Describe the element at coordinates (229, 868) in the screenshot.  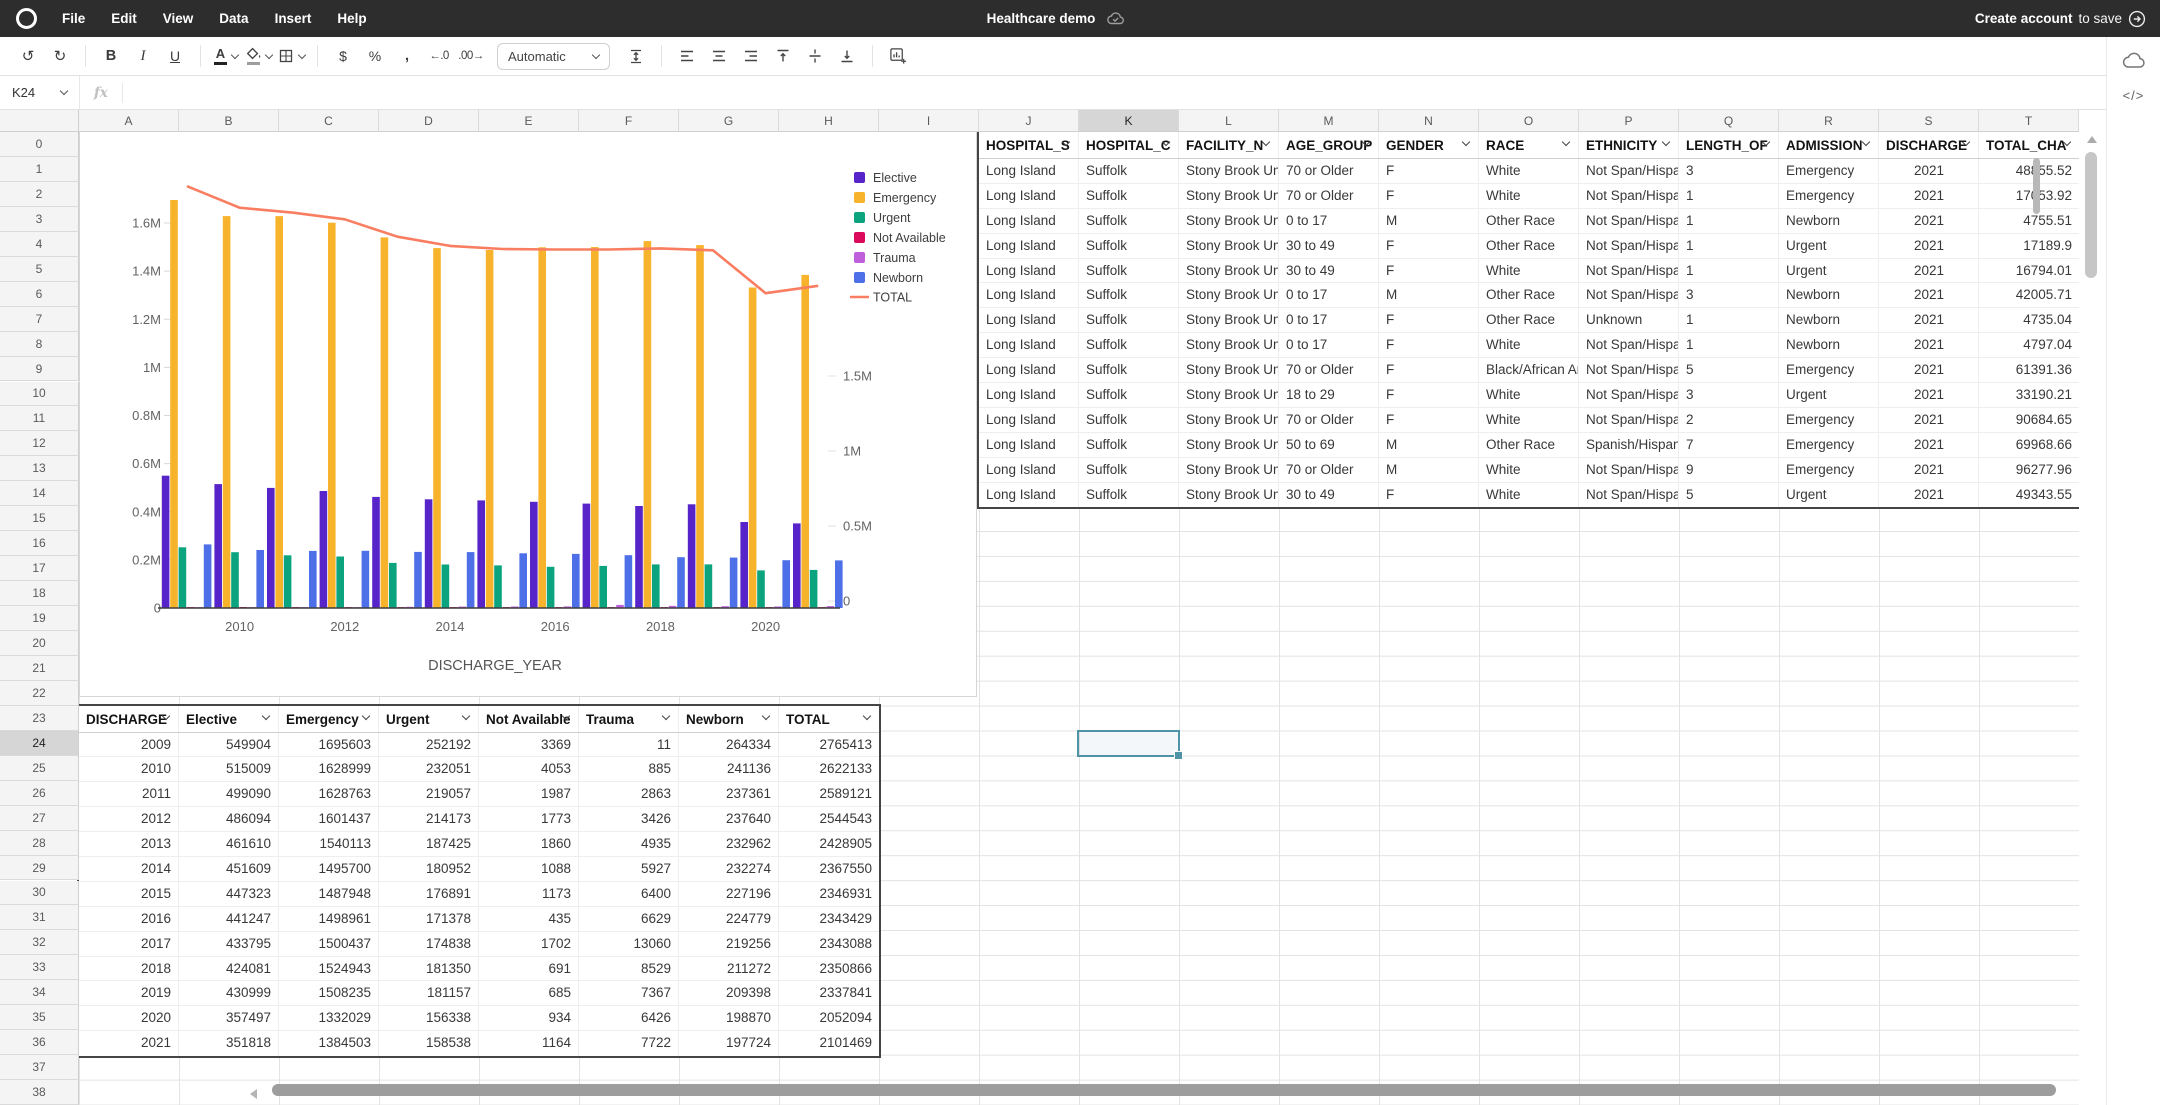
I see `table-cell: 451609` at that location.